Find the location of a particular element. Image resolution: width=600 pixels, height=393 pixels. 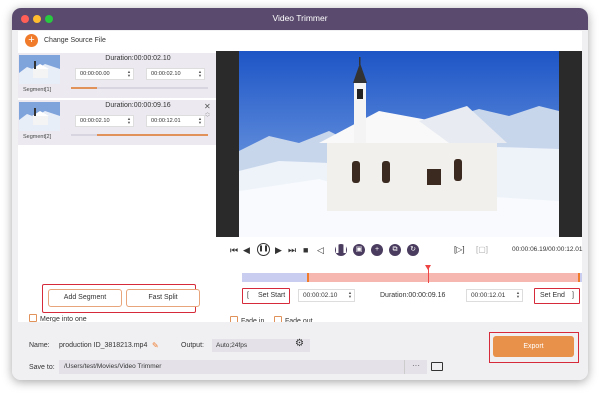

mark-in-icon: [▷] is located at coordinates (459, 250).